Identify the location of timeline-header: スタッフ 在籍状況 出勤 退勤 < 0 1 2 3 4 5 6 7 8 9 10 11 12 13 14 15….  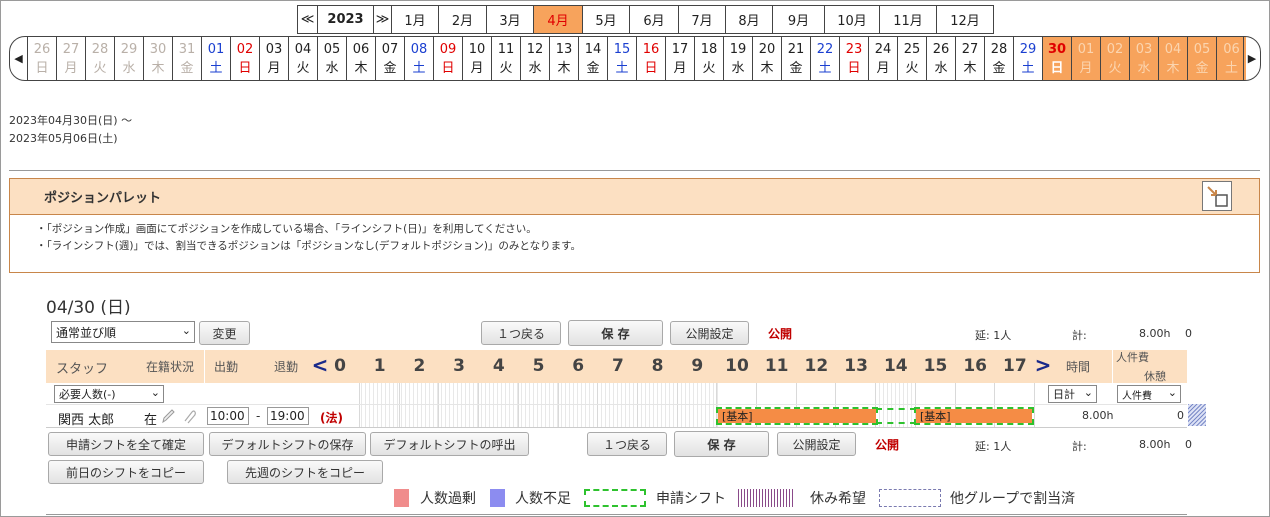
(616, 366).